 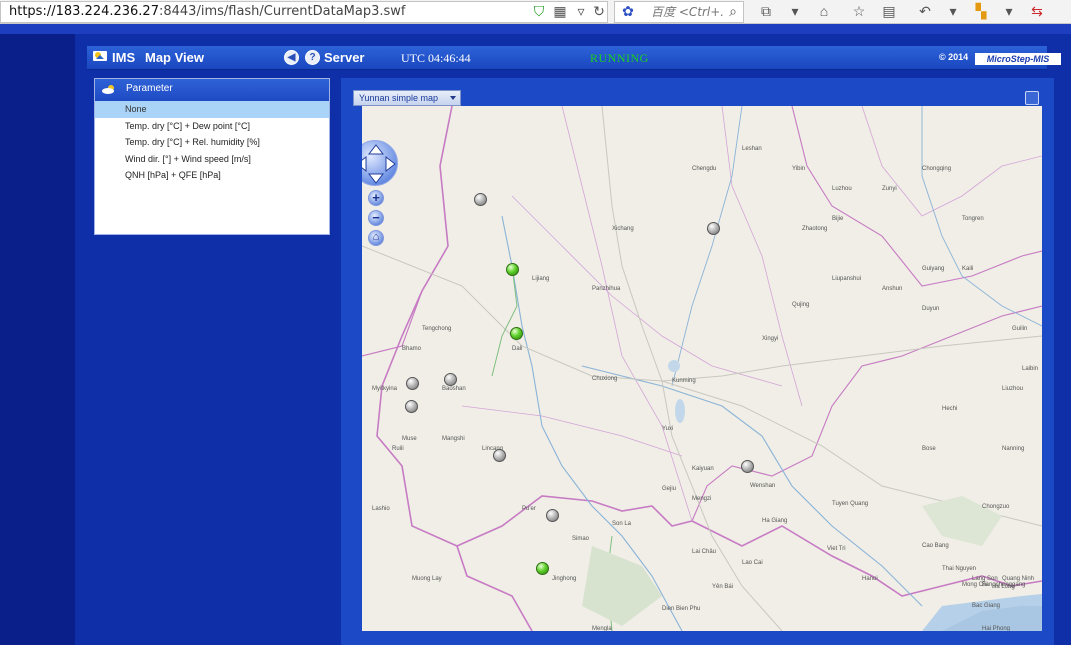 I want to click on map-place-label: Bac Giang, so click(x=986, y=606).